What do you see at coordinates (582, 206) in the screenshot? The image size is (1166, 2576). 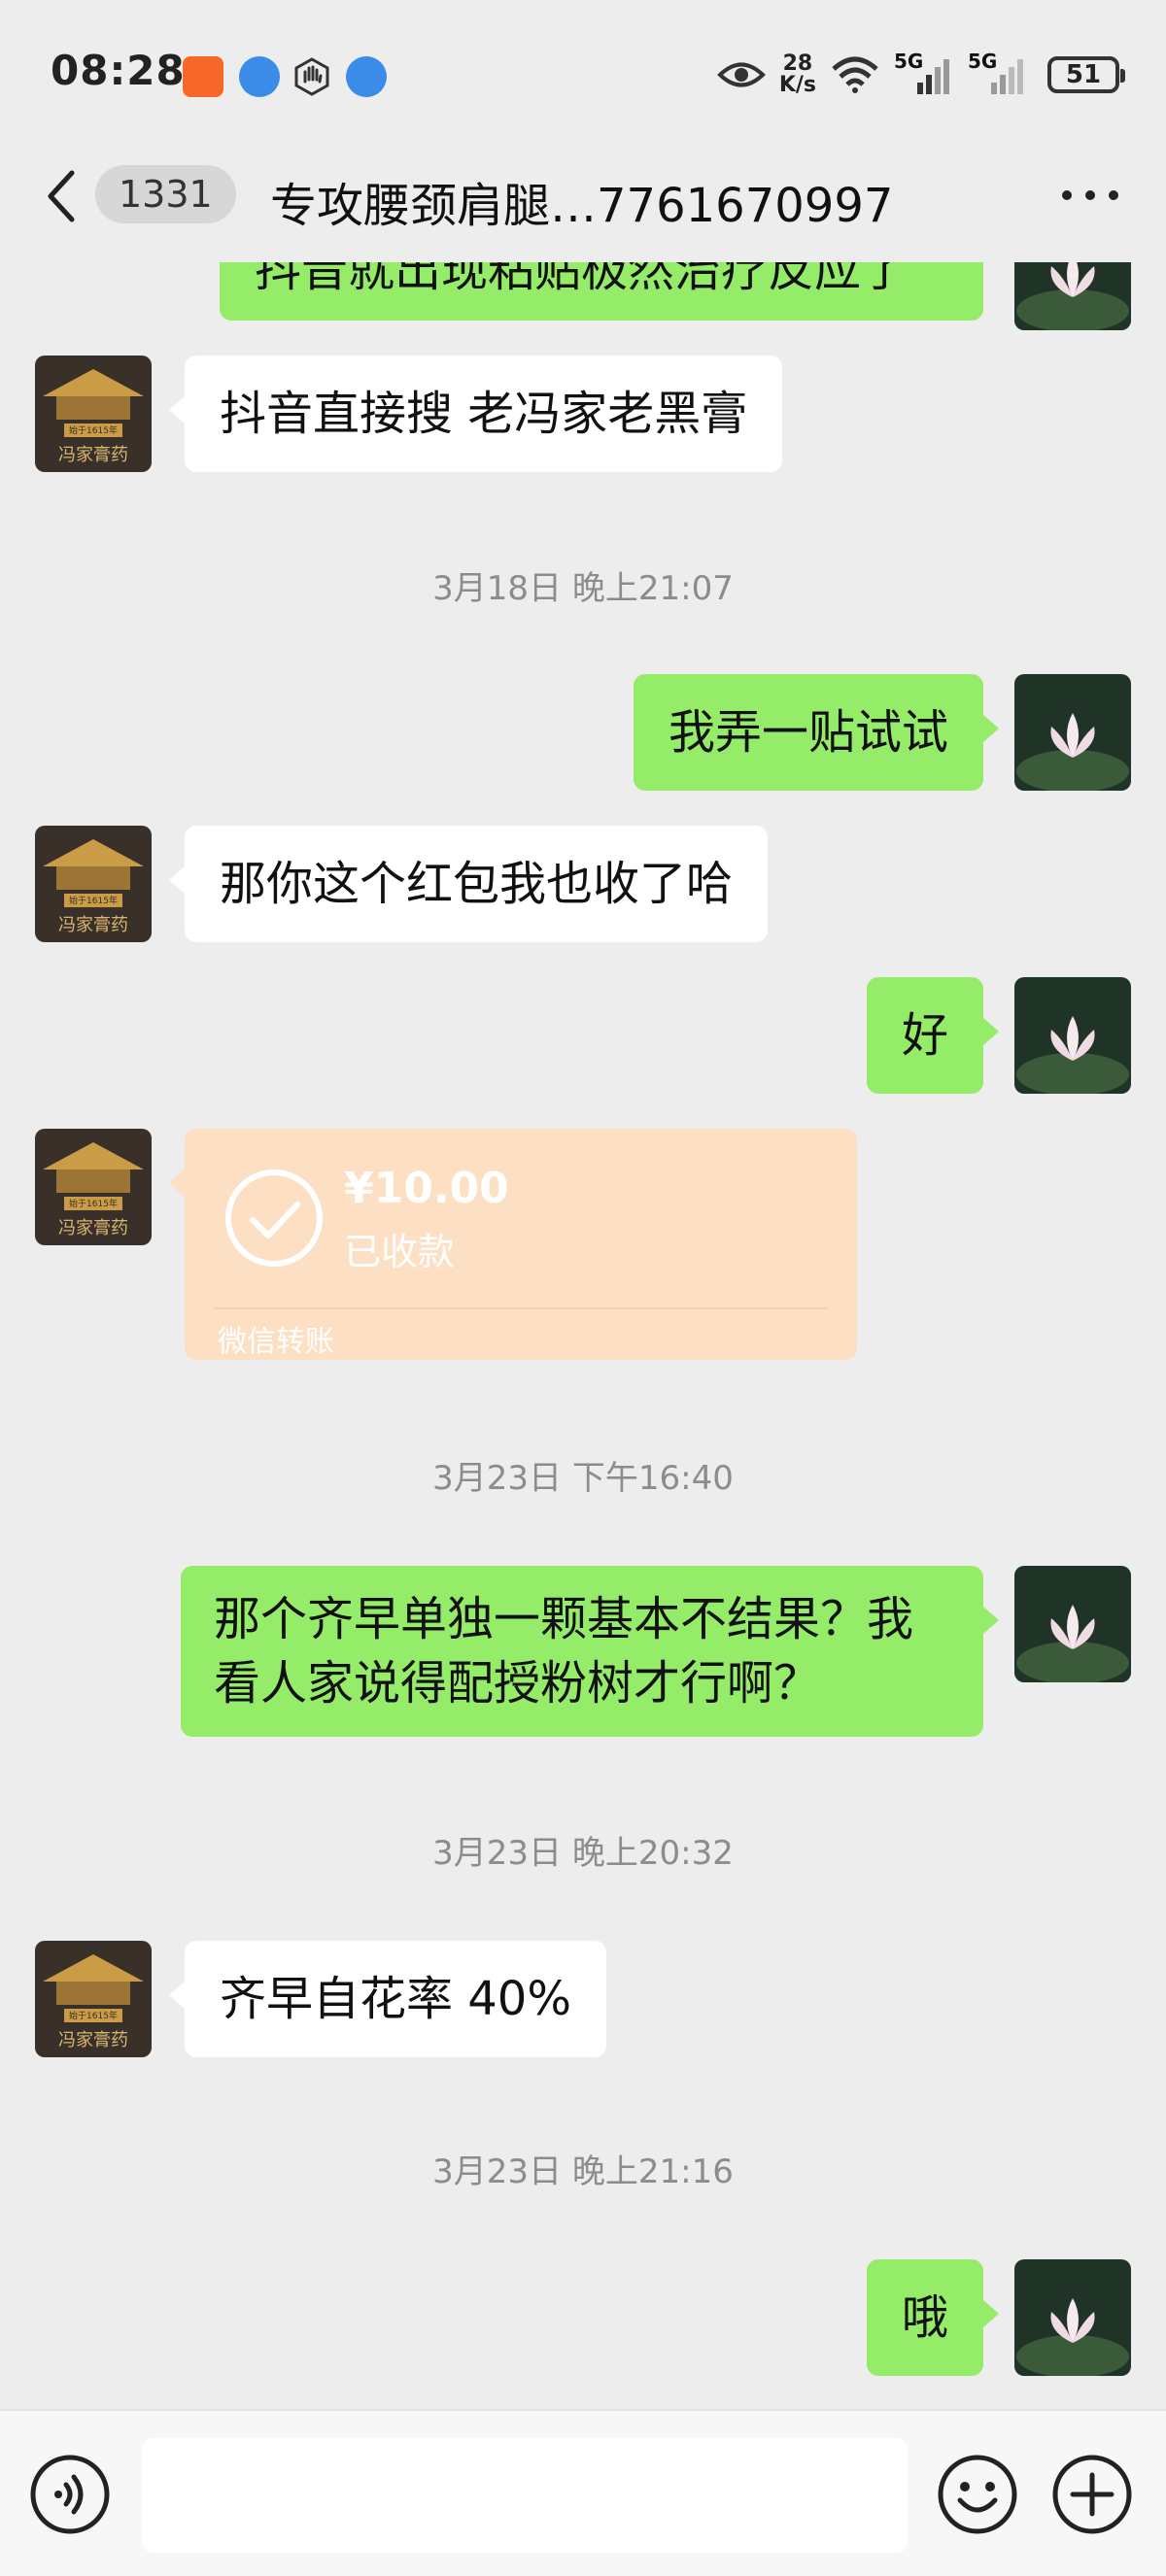 I see `chat-title: 专攻腰颈肩腿…7761670997` at bounding box center [582, 206].